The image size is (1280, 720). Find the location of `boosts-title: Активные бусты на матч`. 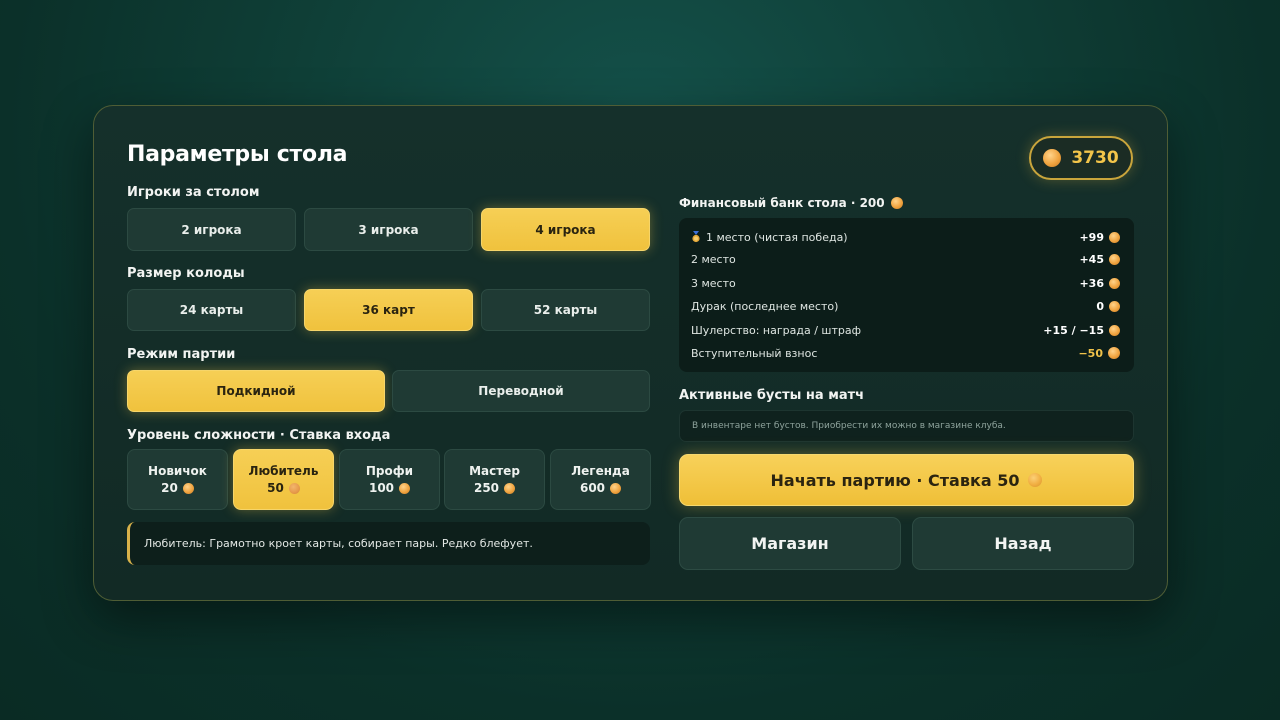

boosts-title: Активные бусты на матч is located at coordinates (772, 395).